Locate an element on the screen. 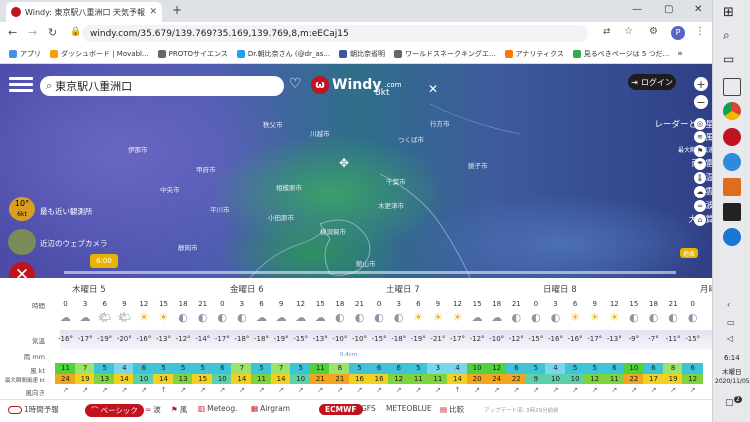 The image size is (750, 422). wind-icon: ≋ is located at coordinates (700, 137).